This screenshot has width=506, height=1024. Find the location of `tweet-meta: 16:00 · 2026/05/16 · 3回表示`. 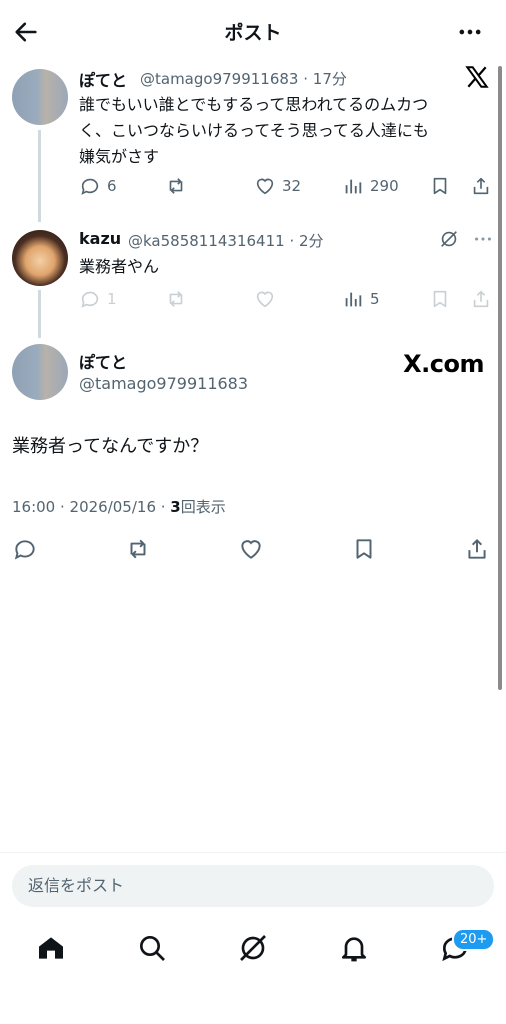

tweet-meta: 16:00 · 2026/05/16 · 3回表示 is located at coordinates (119, 506).